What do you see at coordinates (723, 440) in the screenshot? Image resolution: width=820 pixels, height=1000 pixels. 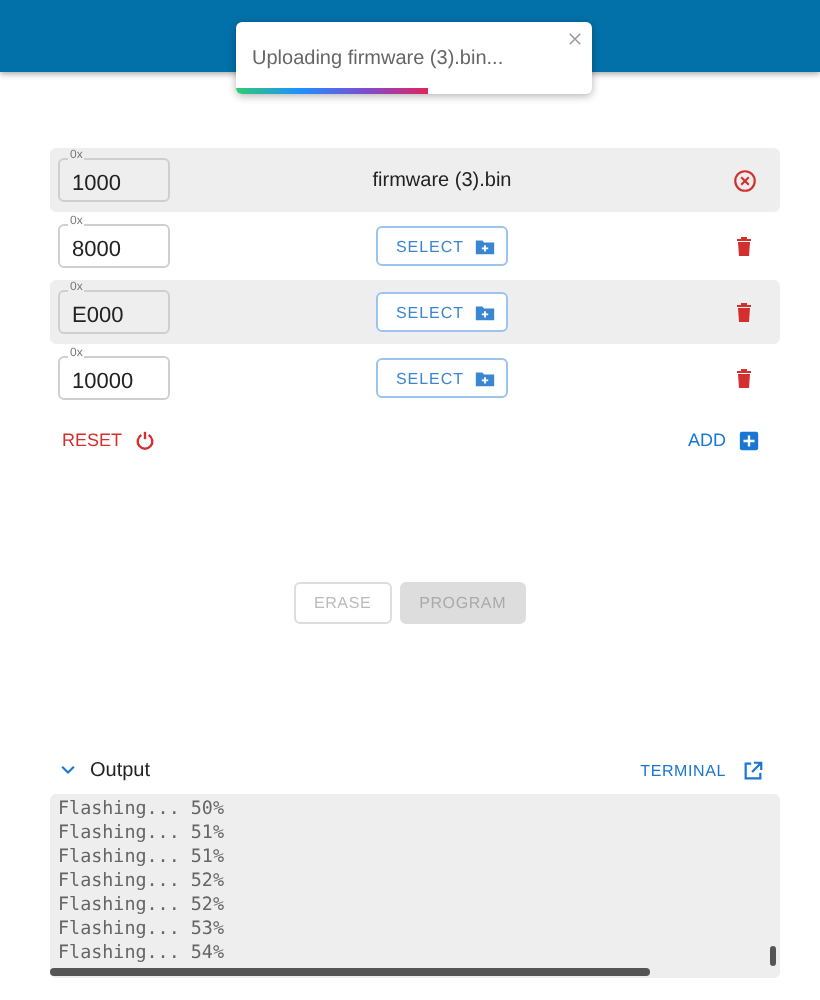 I see `add-button: ADD` at bounding box center [723, 440].